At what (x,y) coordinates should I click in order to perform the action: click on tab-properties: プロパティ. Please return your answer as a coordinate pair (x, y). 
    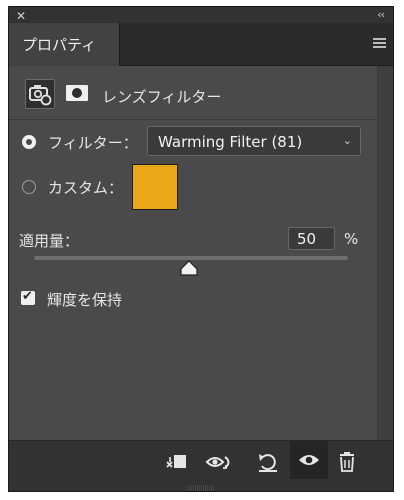
    Looking at the image, I should click on (64, 44).